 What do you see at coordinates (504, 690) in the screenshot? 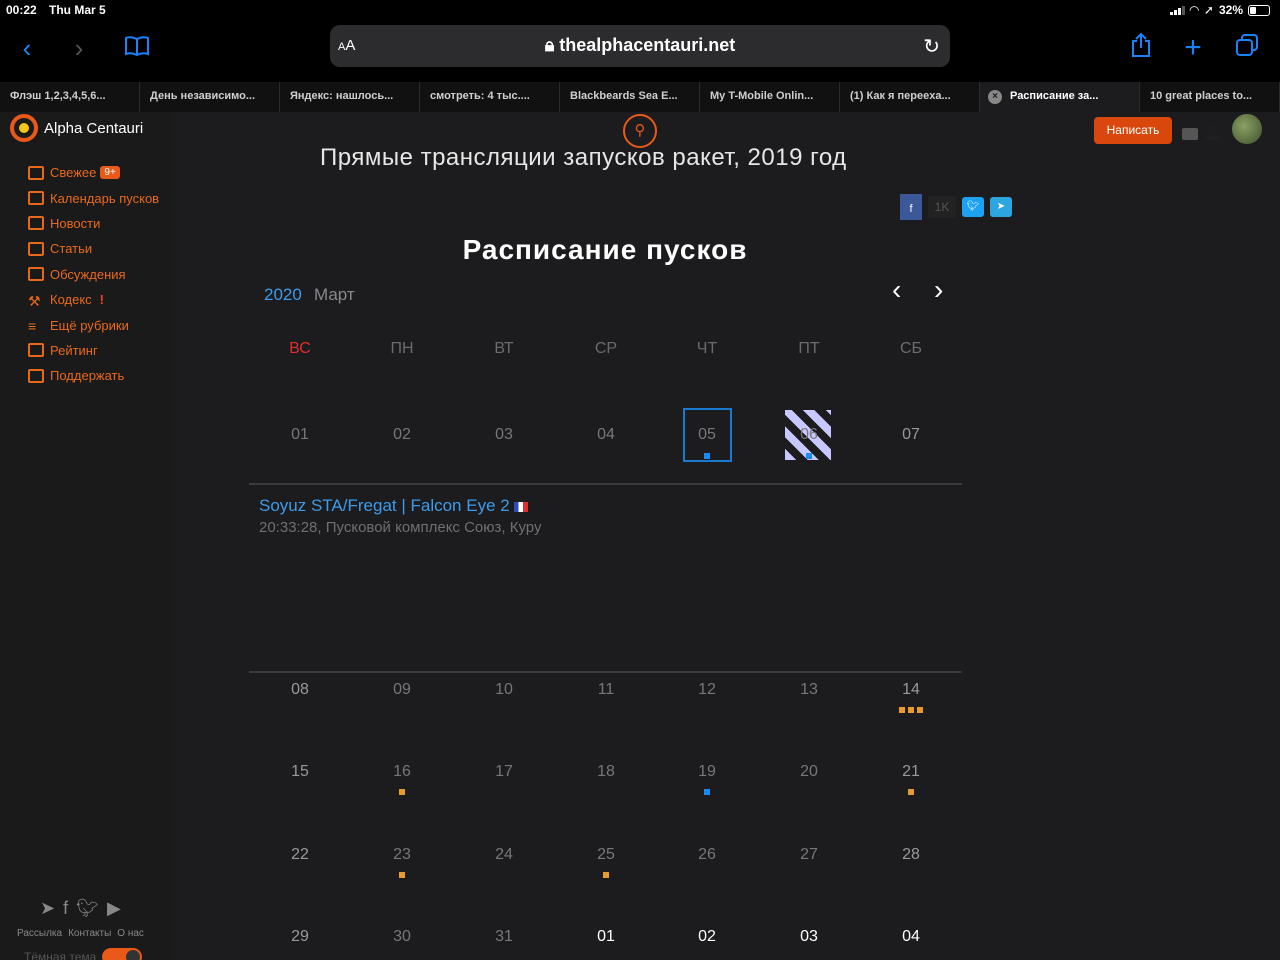
I see `calendar-day: 10` at bounding box center [504, 690].